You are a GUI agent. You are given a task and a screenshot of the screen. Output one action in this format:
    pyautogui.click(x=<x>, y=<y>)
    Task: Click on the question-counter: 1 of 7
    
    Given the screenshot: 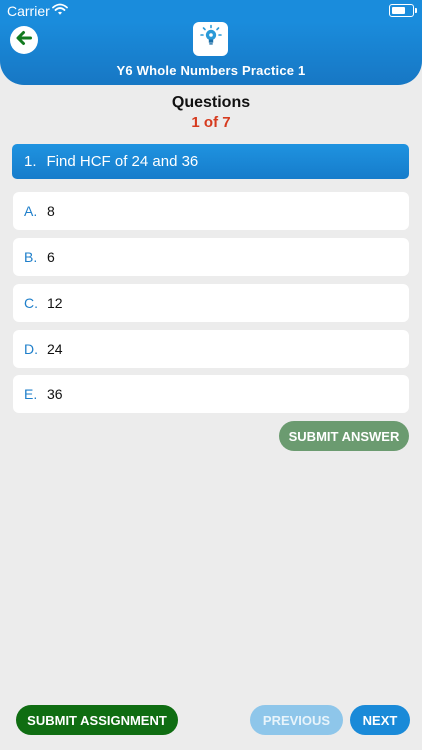 What is the action you would take?
    pyautogui.click(x=211, y=122)
    